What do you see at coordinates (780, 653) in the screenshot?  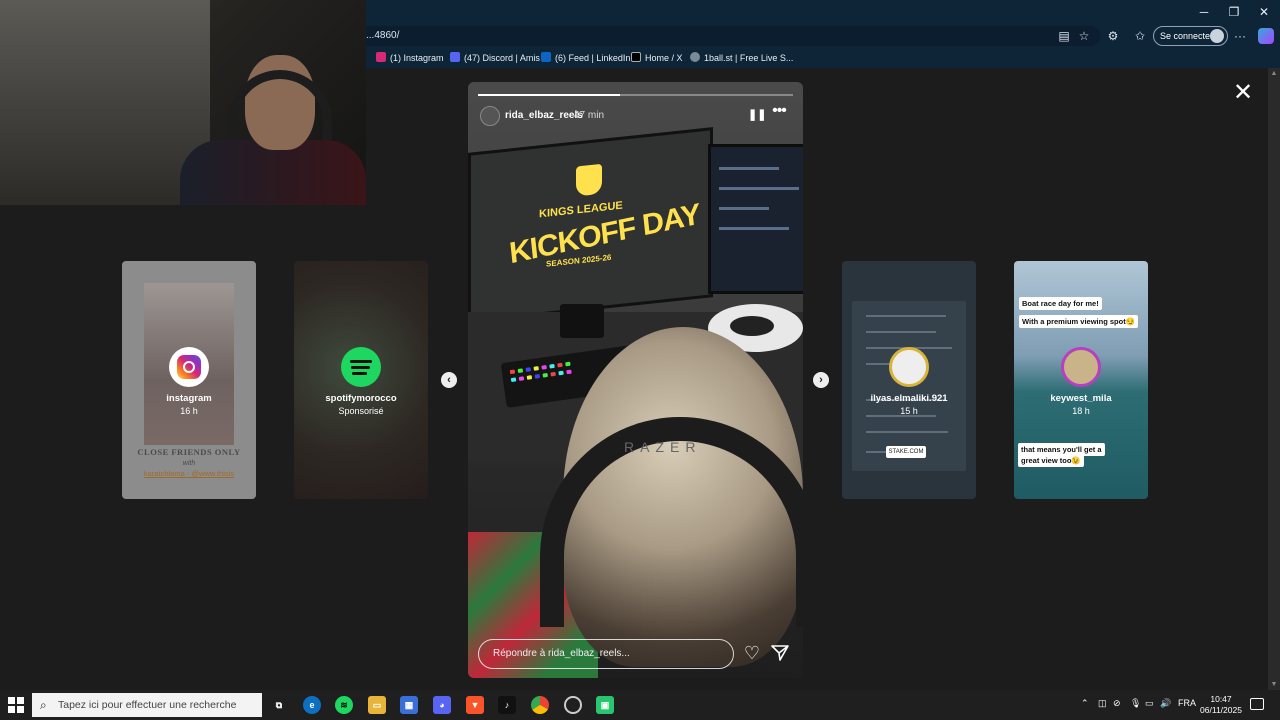 I see `send-icon` at bounding box center [780, 653].